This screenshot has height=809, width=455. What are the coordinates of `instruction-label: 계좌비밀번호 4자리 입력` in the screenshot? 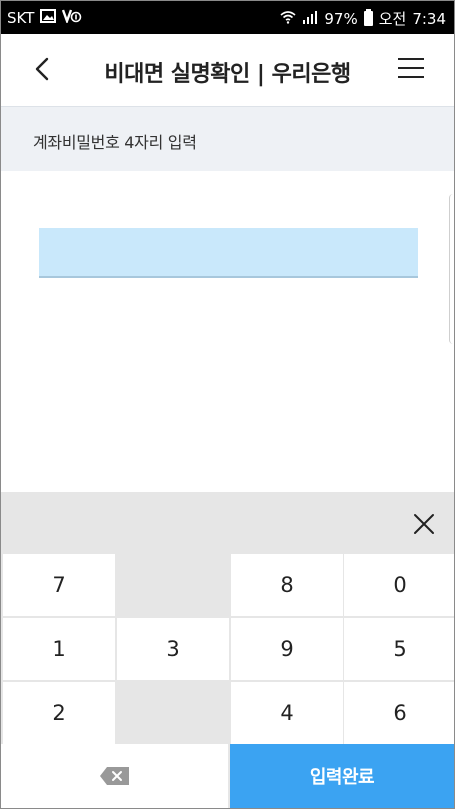 It's located at (115, 142).